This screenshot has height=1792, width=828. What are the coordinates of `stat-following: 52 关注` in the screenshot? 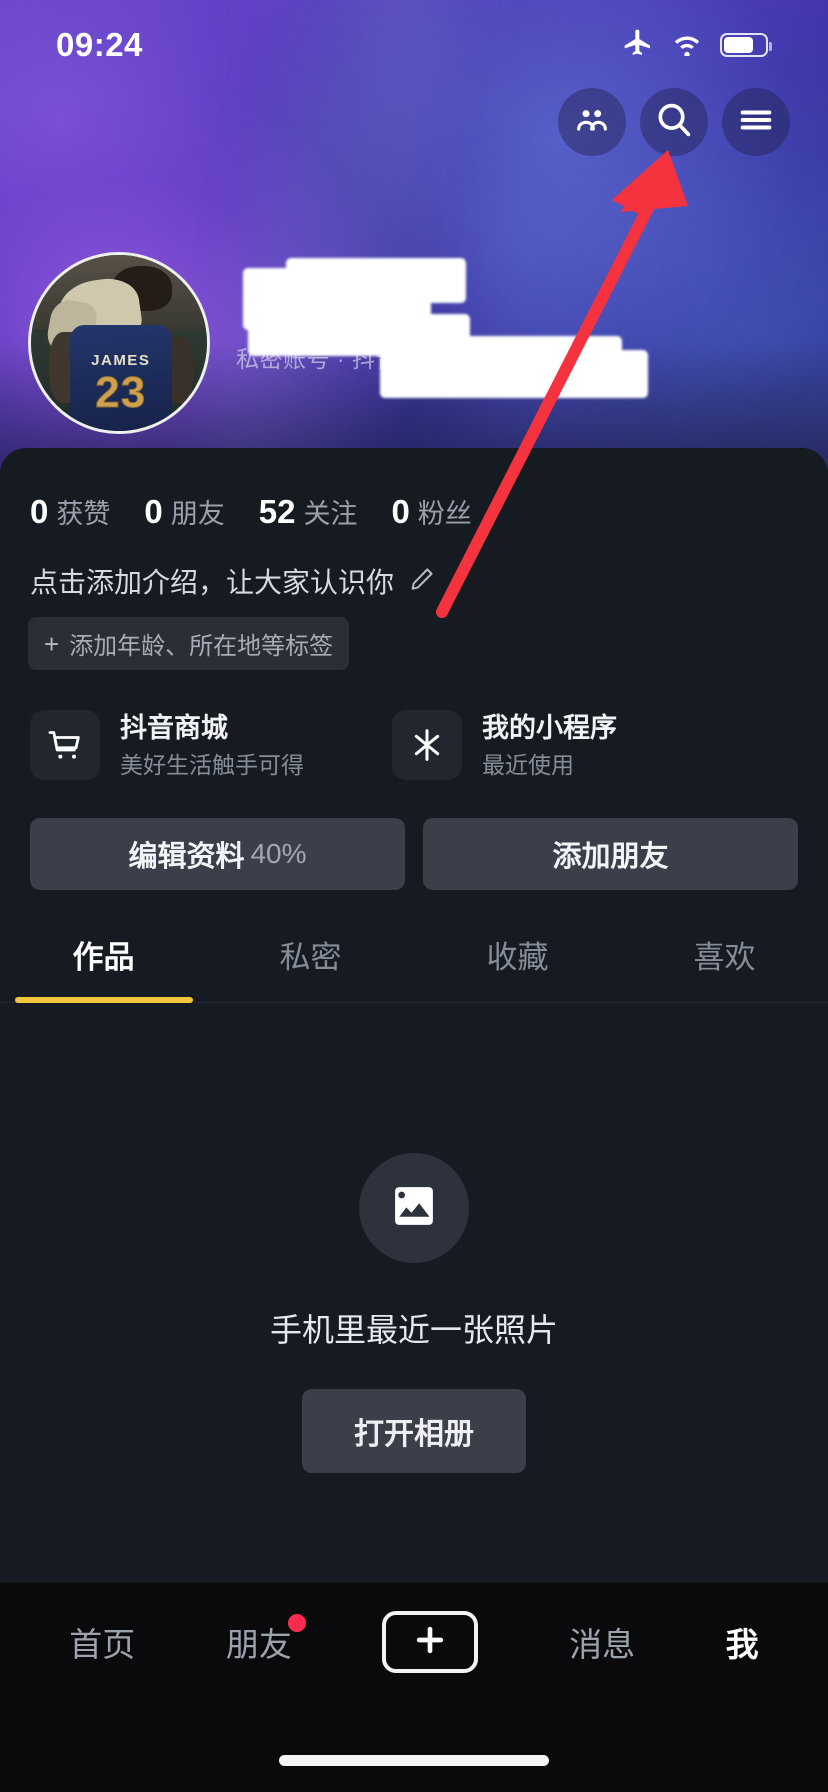 It's located at (308, 511).